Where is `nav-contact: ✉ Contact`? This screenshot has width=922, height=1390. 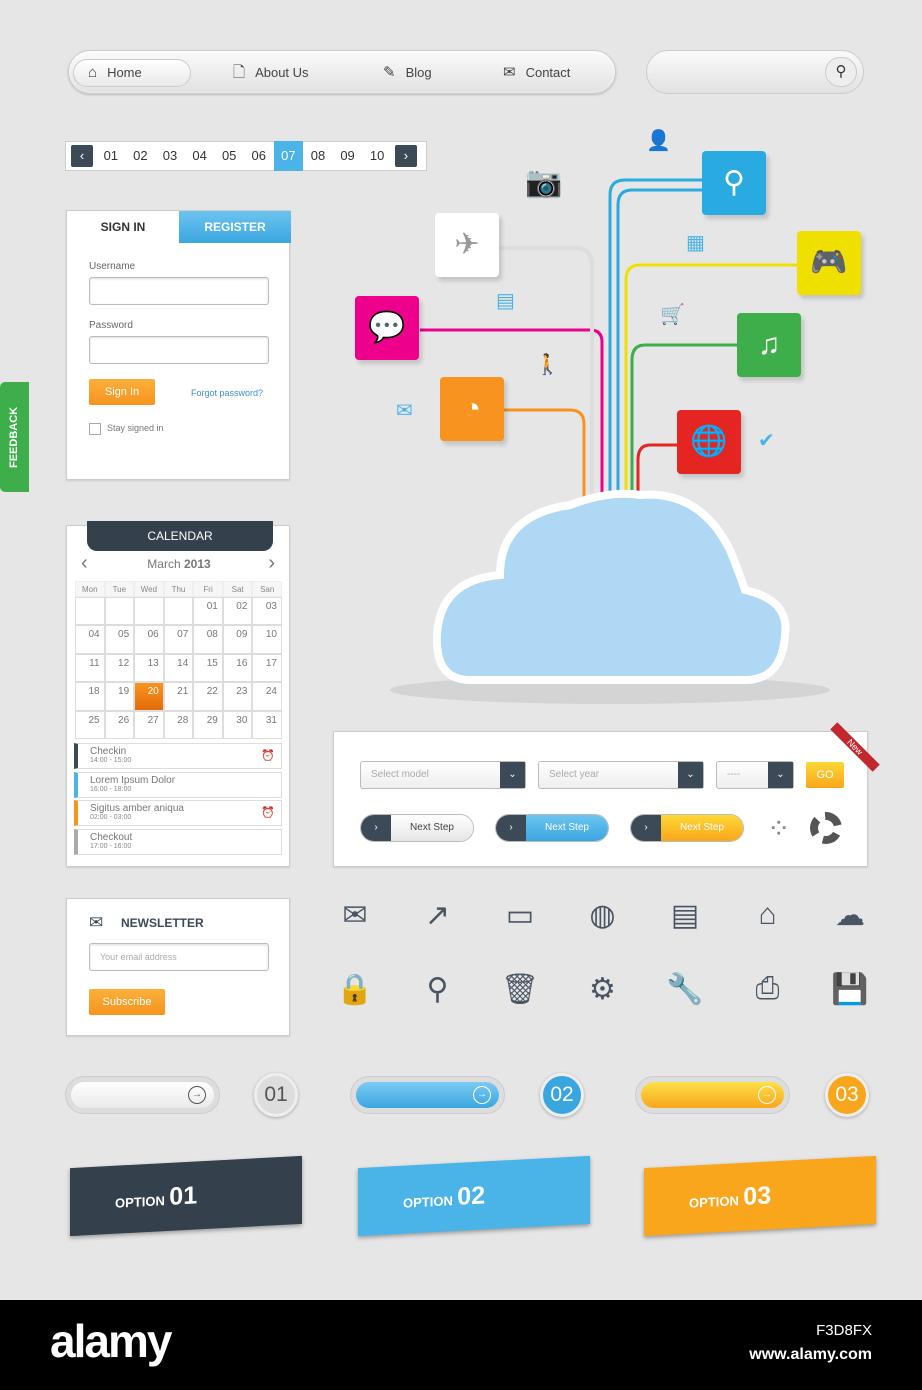
nav-contact: ✉ Contact is located at coordinates (536, 73).